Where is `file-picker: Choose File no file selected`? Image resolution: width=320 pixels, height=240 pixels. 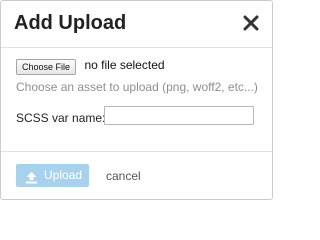 file-picker: Choose File no file selected is located at coordinates (90, 66).